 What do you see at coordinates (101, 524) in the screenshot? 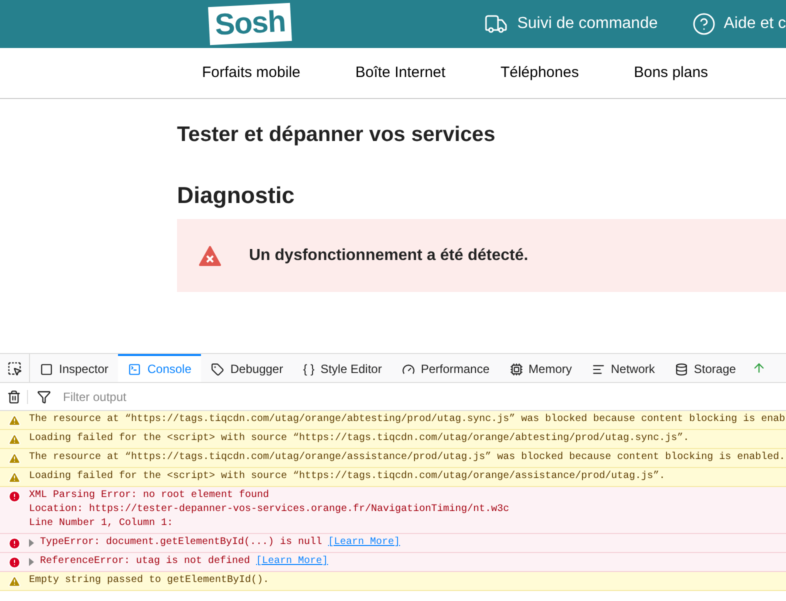
I see `message-text: Line Number 1, Column 1:` at bounding box center [101, 524].